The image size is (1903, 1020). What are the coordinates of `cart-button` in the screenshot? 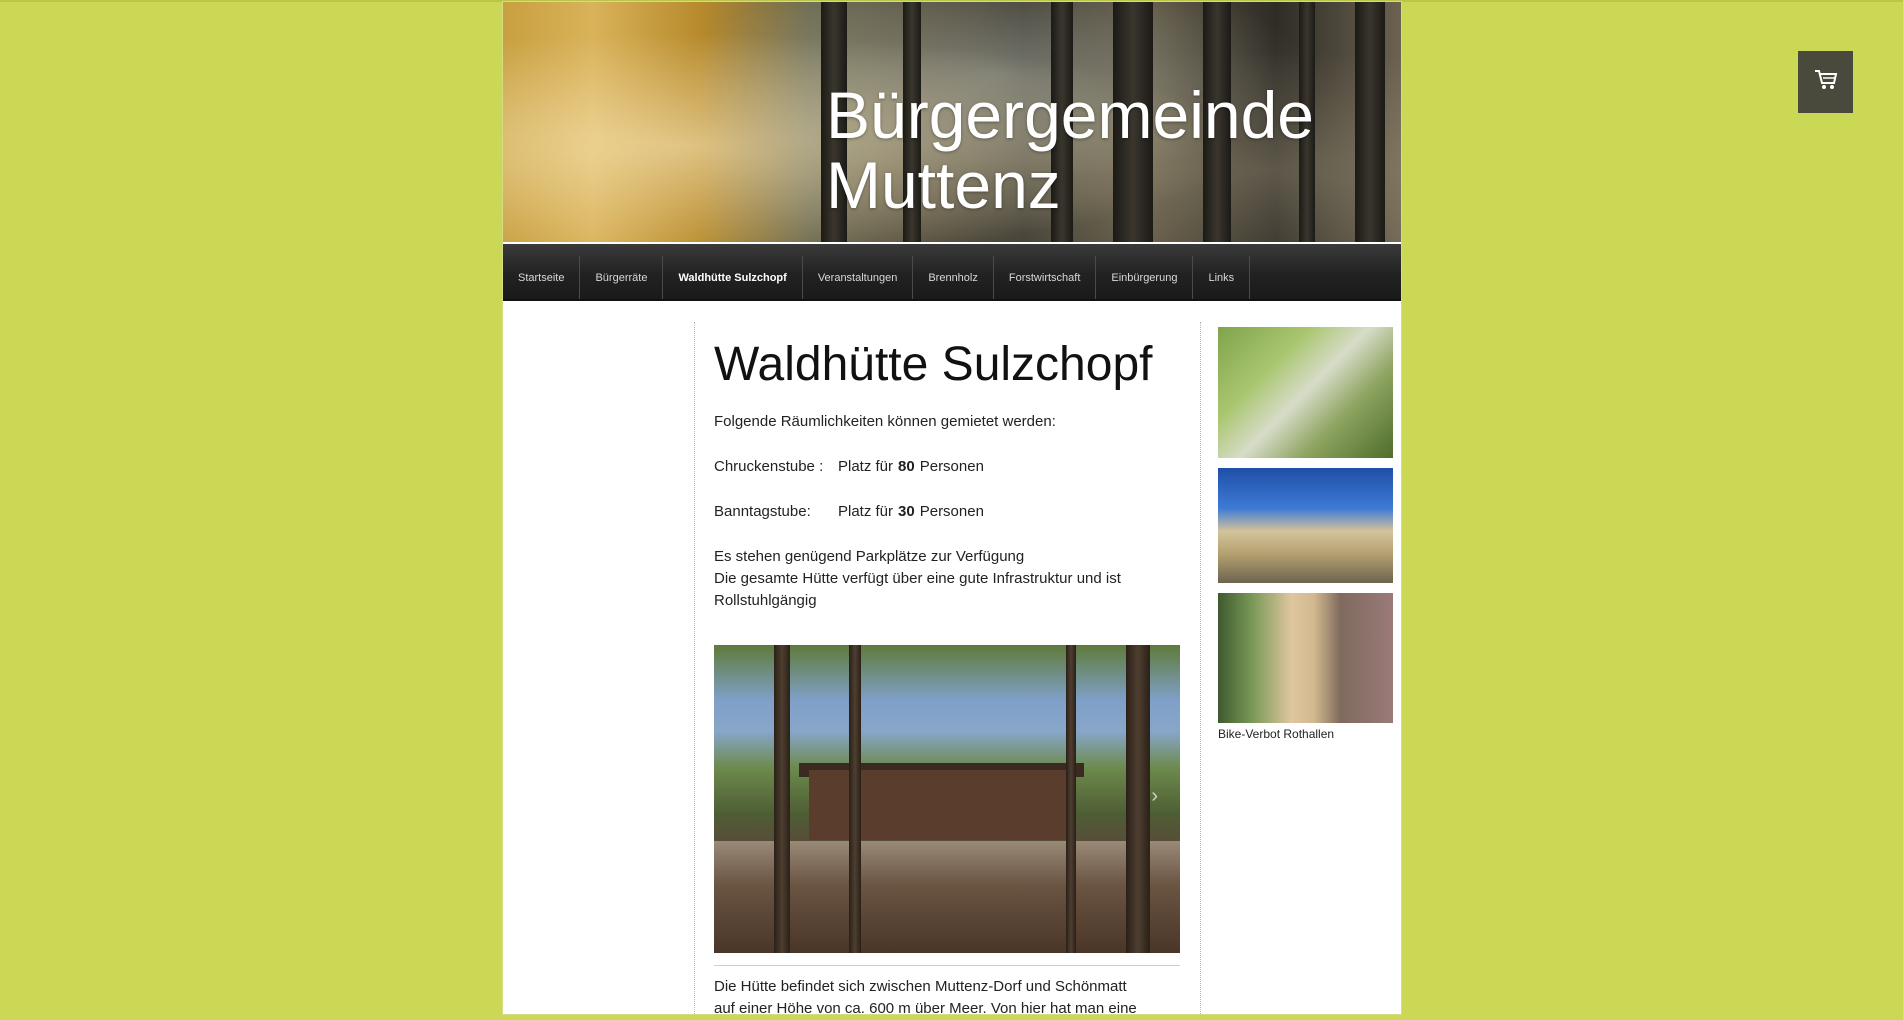 It's located at (1825, 82).